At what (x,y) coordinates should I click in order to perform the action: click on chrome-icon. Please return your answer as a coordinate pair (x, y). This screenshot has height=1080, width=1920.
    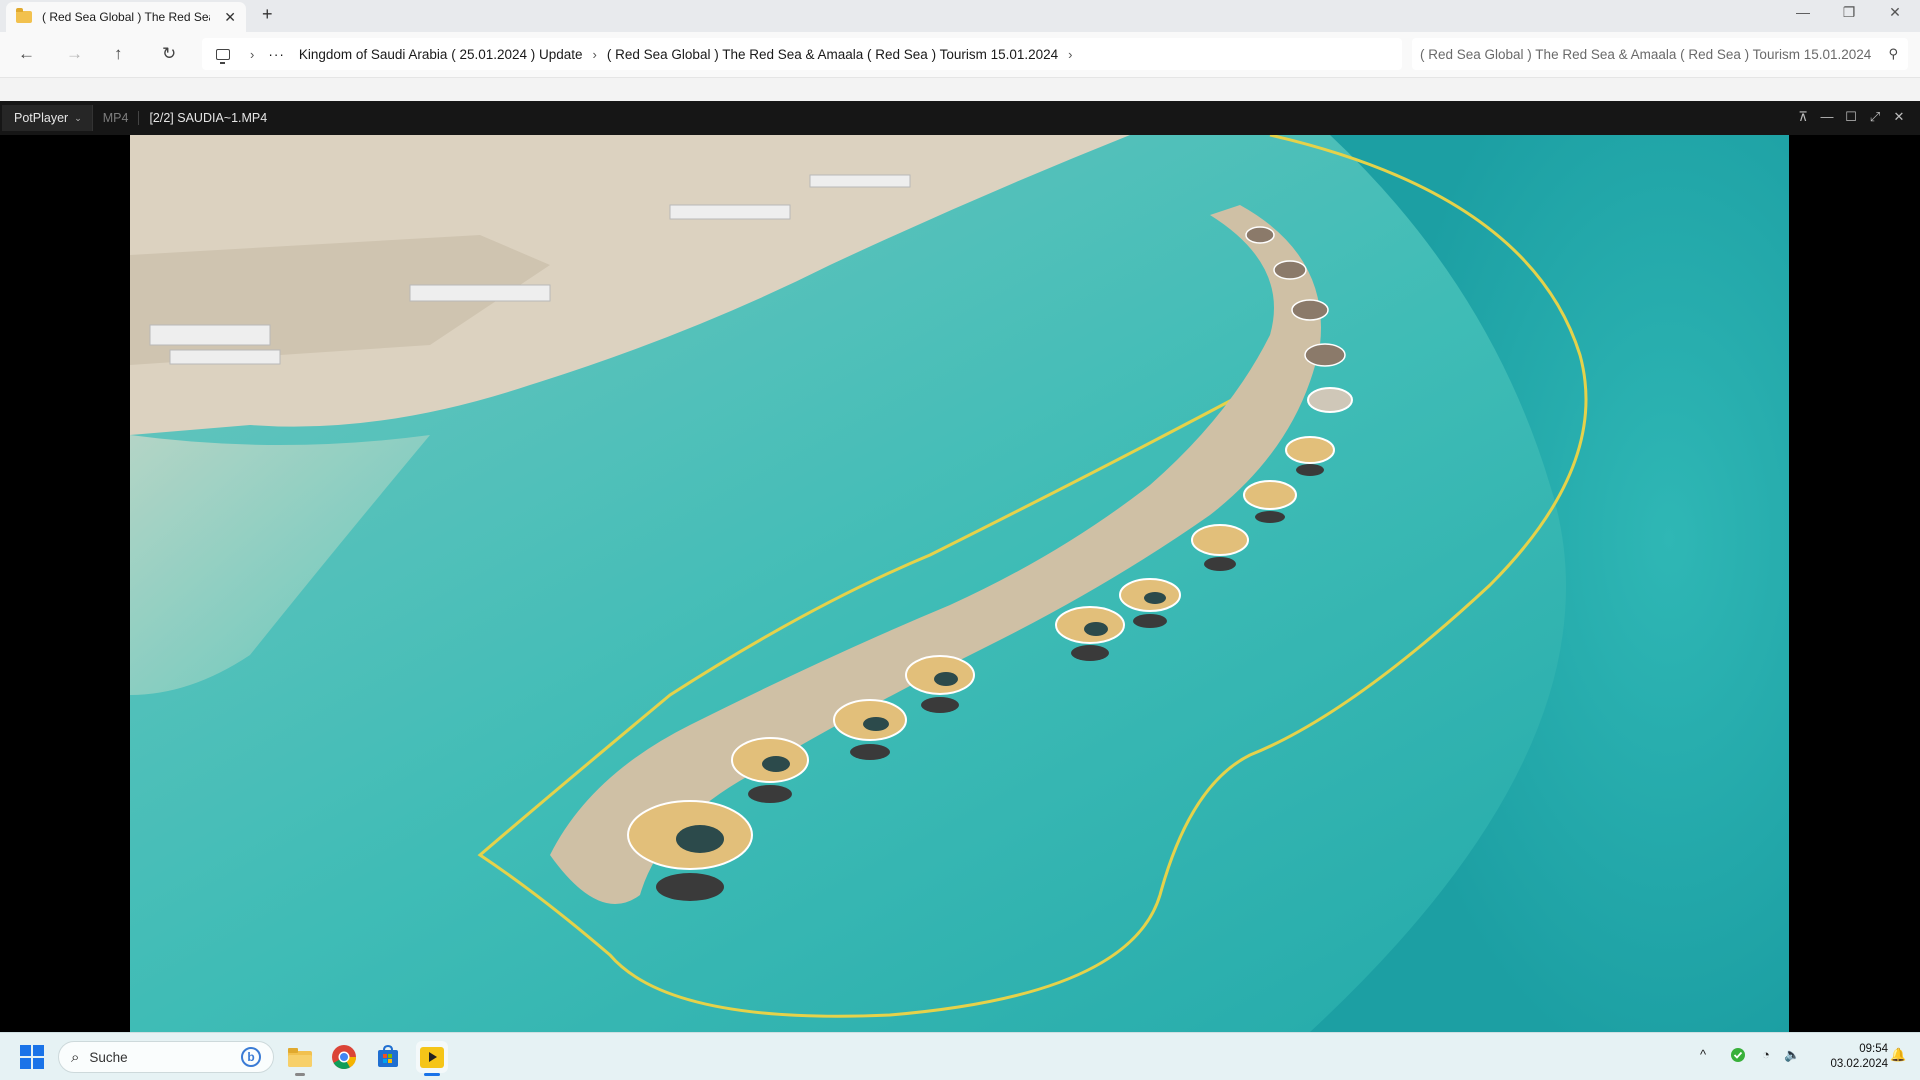
    Looking at the image, I should click on (344, 1057).